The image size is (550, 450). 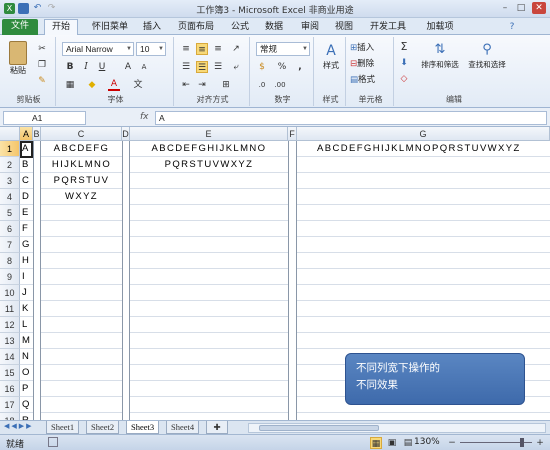 I want to click on column-header-d: D, so click(x=126, y=134).